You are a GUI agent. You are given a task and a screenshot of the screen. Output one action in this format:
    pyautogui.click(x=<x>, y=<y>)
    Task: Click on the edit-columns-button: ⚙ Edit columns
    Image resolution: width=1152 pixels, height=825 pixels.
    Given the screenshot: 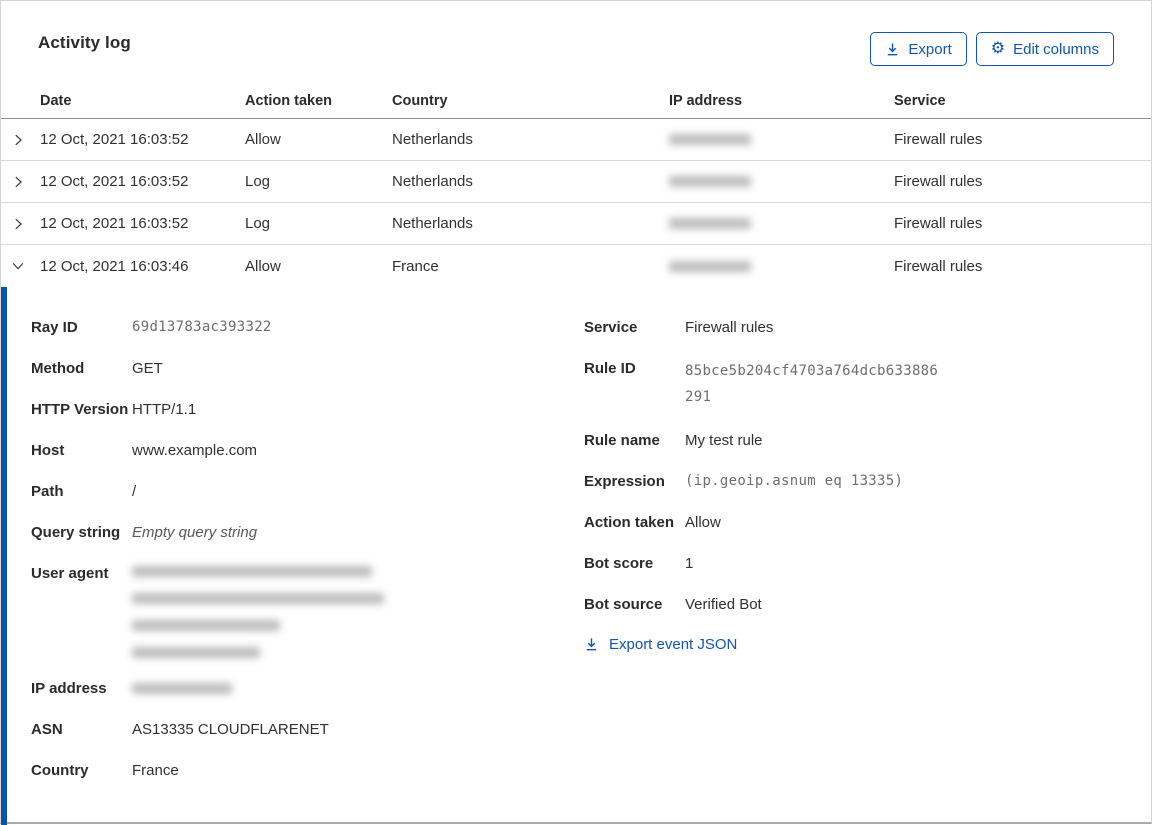 What is the action you would take?
    pyautogui.click(x=1044, y=49)
    